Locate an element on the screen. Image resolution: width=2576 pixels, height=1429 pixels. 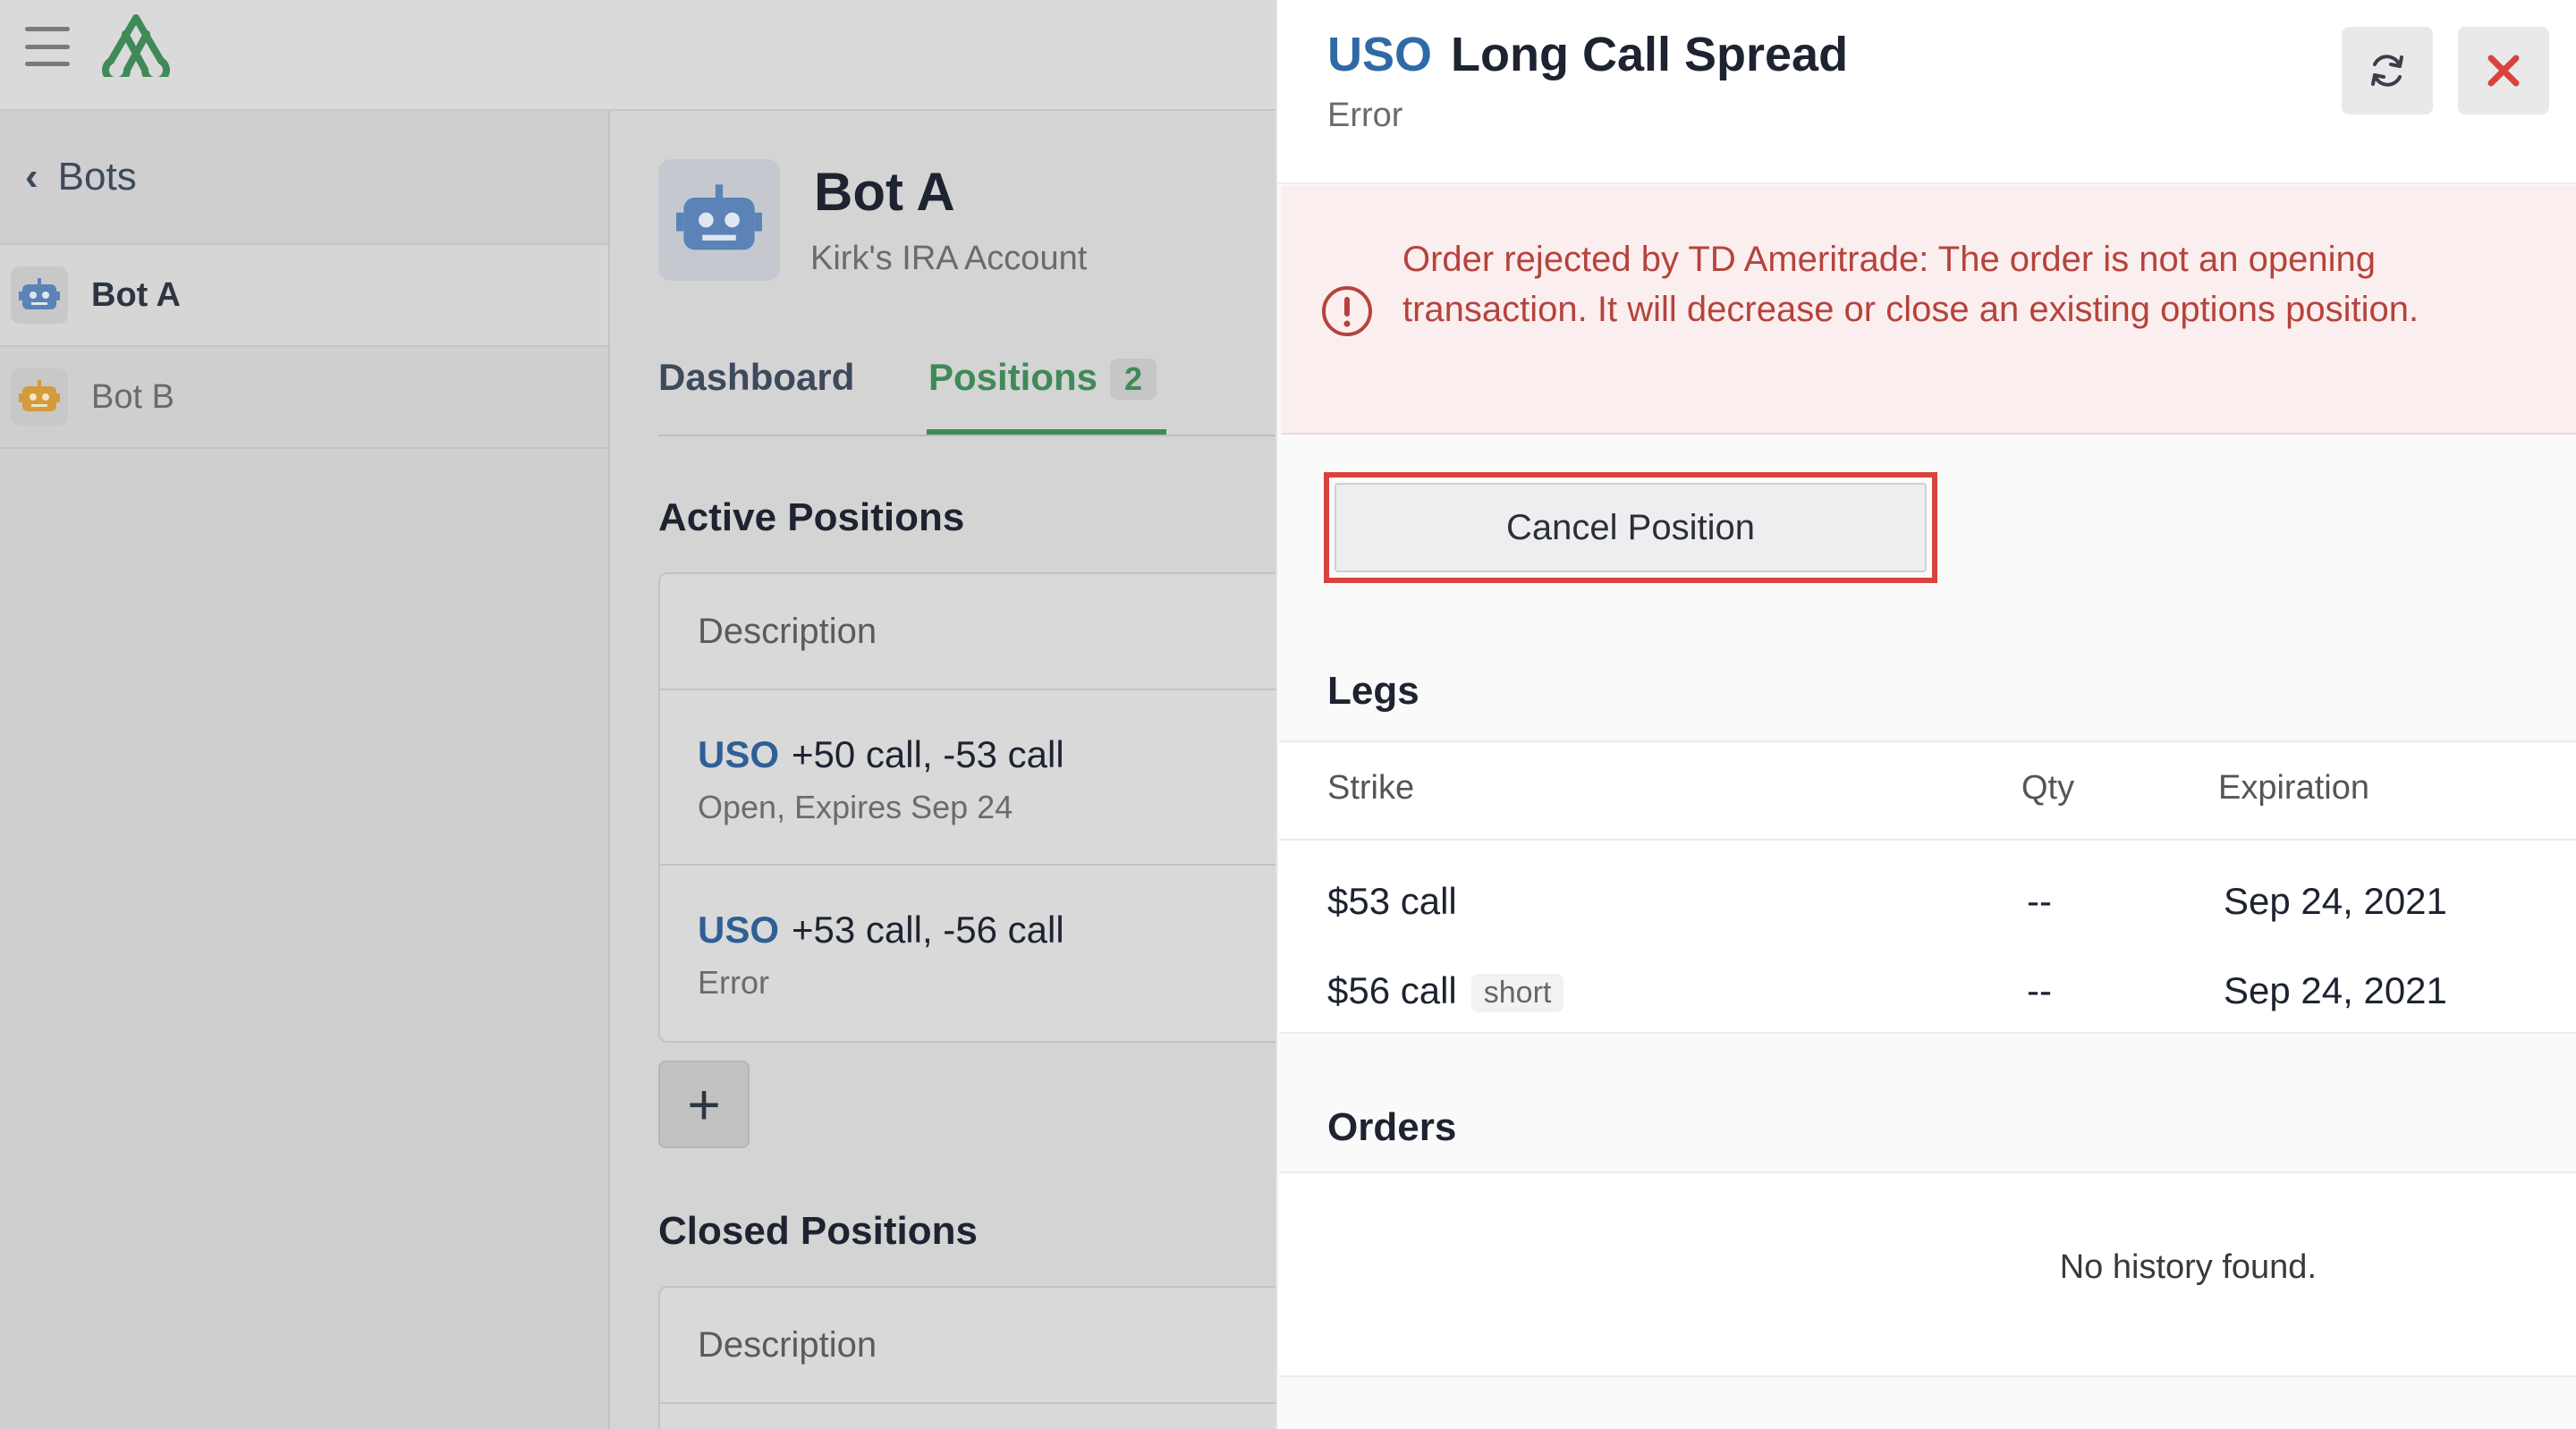
table-row: USO +53 call, -56 call Error is located at coordinates (998, 953).